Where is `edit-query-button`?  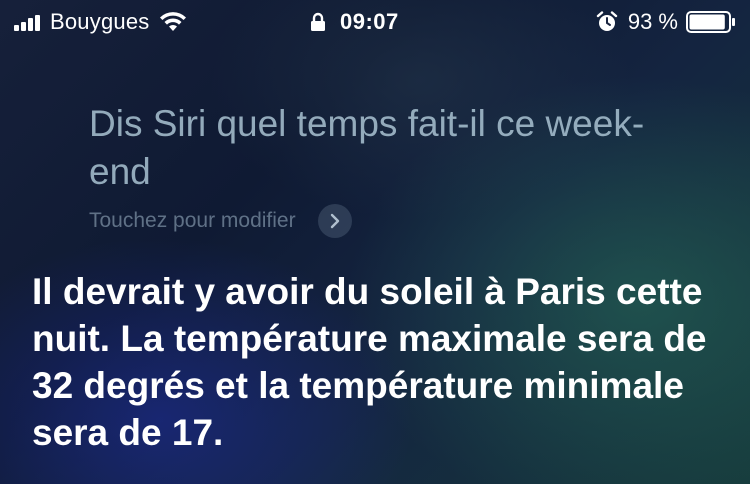
edit-query-button is located at coordinates (334, 221).